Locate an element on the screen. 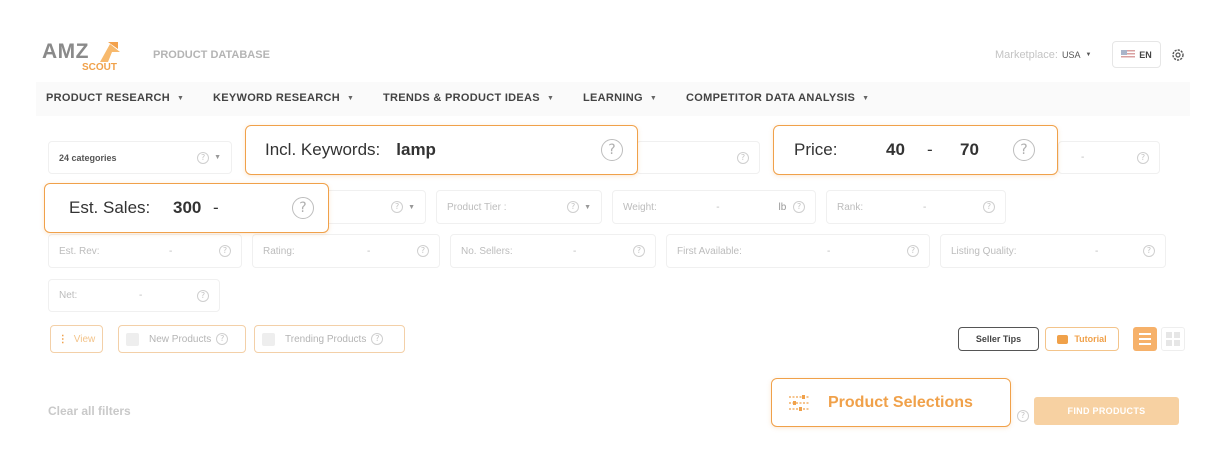 The height and width of the screenshot is (466, 1206). logo-arrow-icon is located at coordinates (110, 52).